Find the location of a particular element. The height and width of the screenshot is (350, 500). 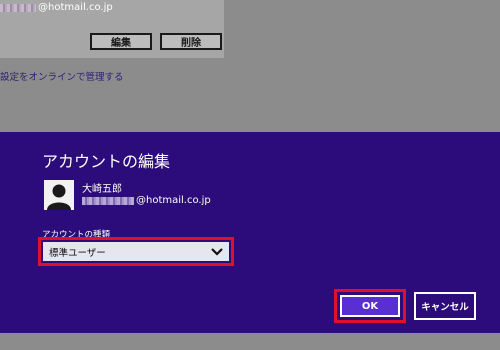

background-account-panel: @hotmail.co.jp 編集 削除 is located at coordinates (112, 29).